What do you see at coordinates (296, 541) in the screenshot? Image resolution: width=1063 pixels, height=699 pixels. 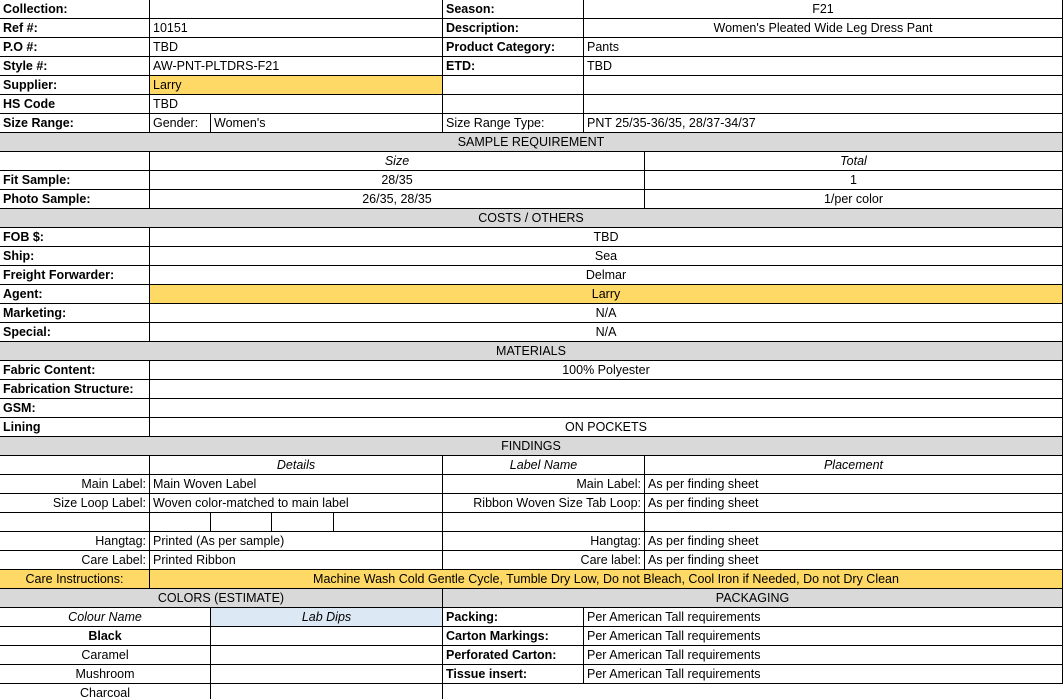 I see `hangtag-detail: Printed (As per sample)` at bounding box center [296, 541].